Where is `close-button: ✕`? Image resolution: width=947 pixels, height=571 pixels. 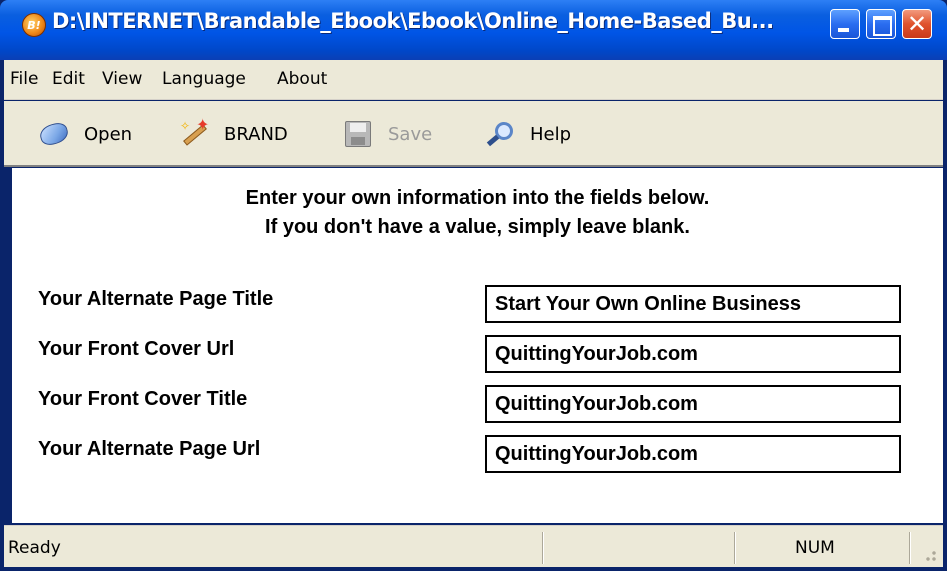
close-button: ✕ is located at coordinates (917, 24).